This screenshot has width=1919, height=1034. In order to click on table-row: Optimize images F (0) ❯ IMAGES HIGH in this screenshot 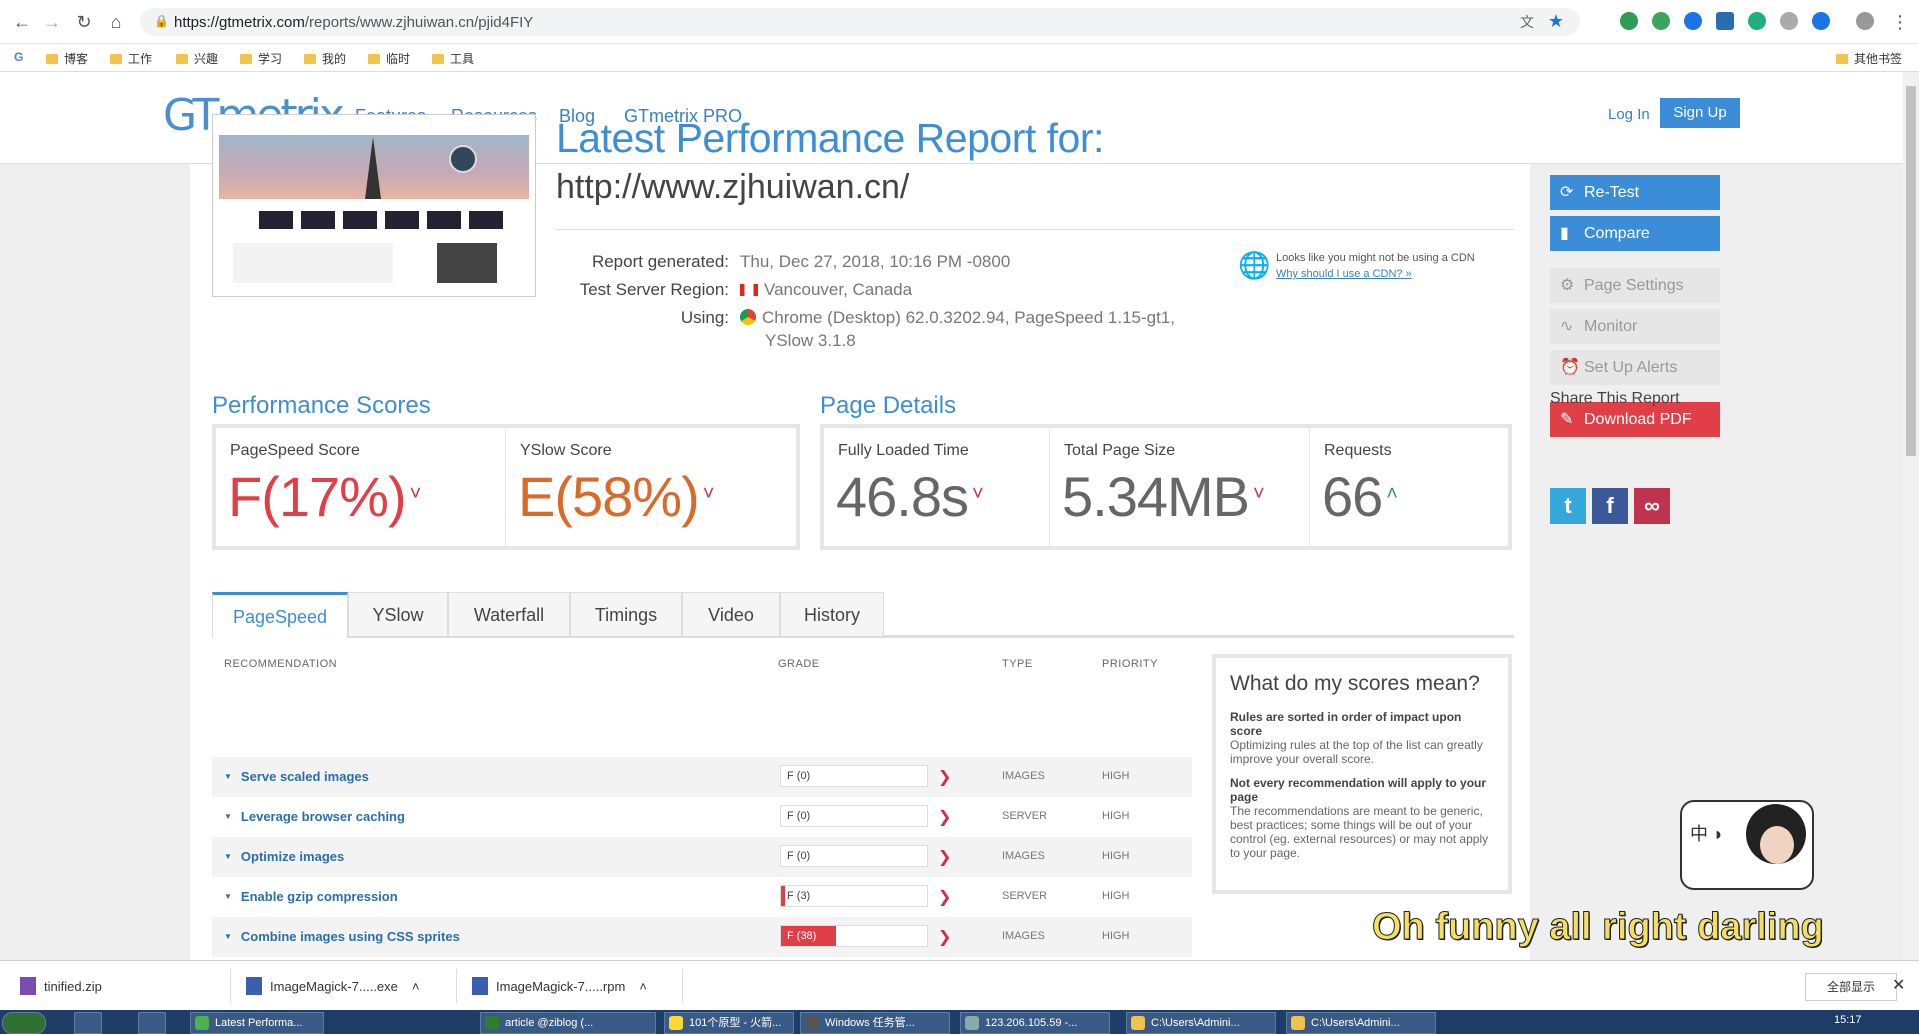, I will do `click(702, 857)`.